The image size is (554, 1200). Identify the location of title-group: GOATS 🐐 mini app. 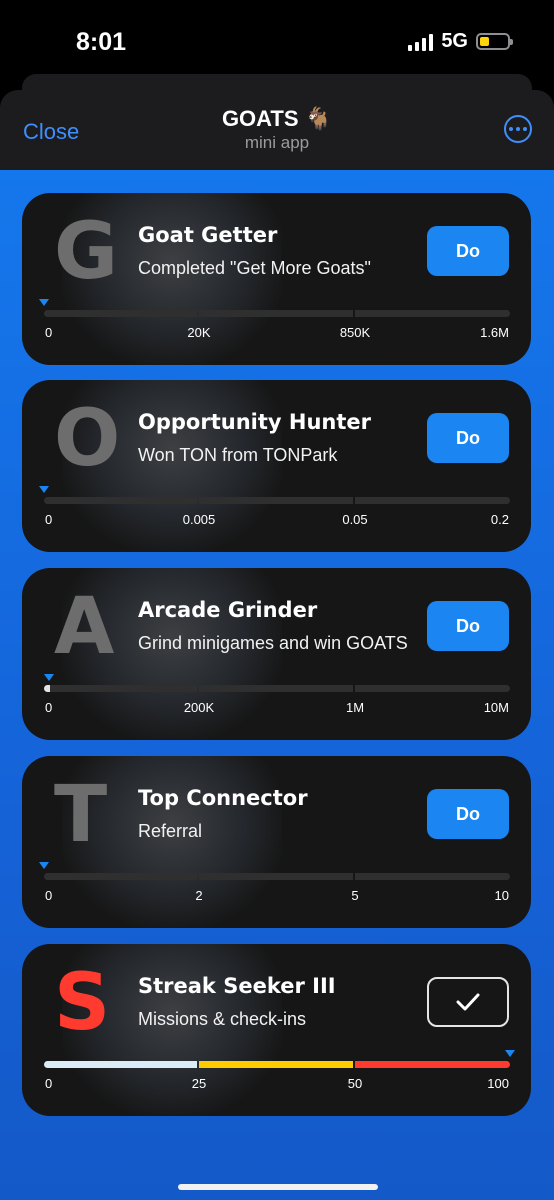
(277, 129).